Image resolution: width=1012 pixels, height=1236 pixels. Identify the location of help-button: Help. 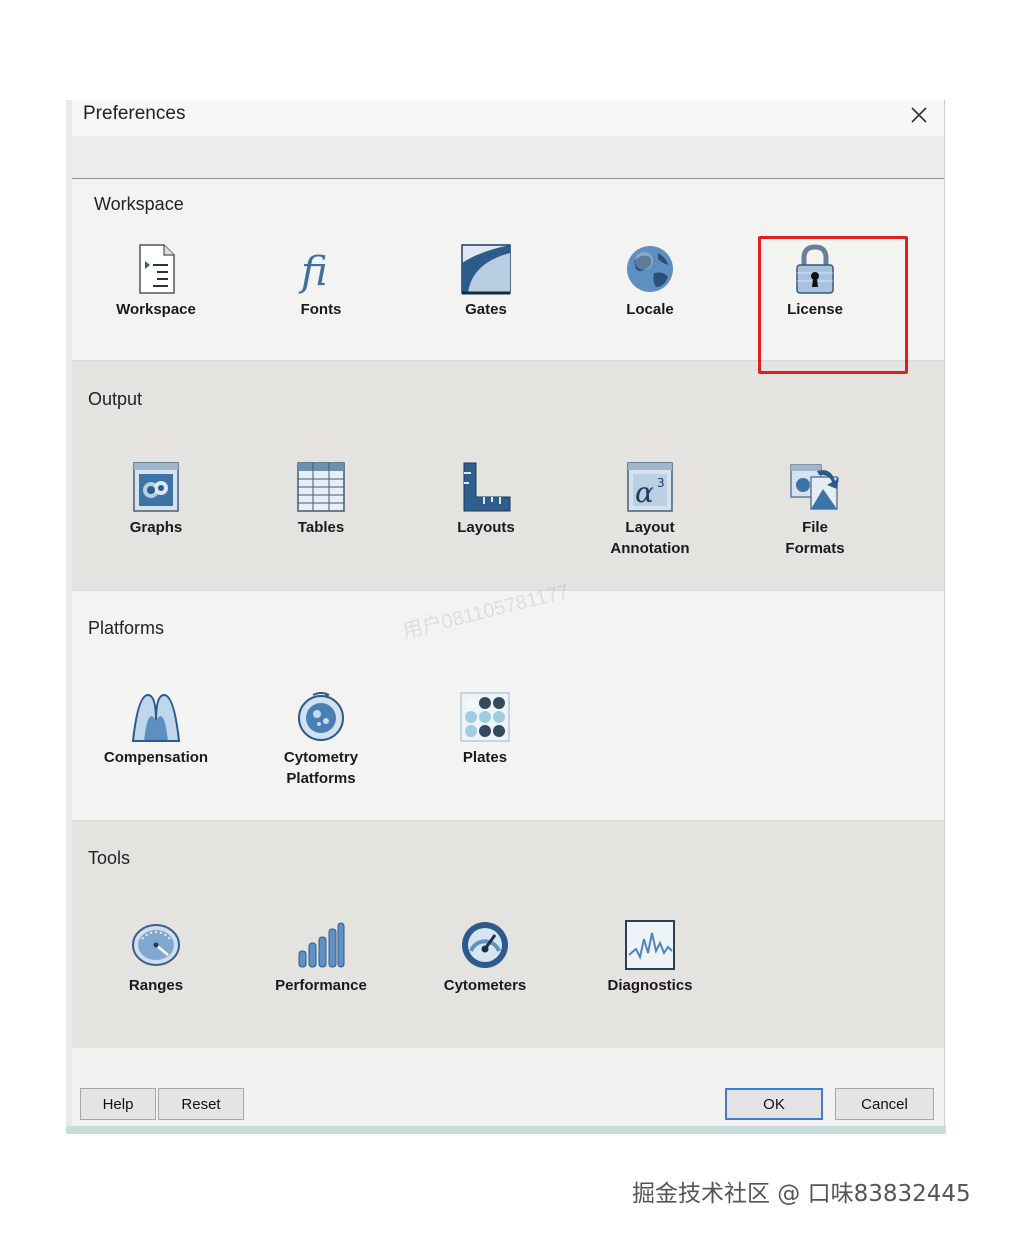
(118, 1104).